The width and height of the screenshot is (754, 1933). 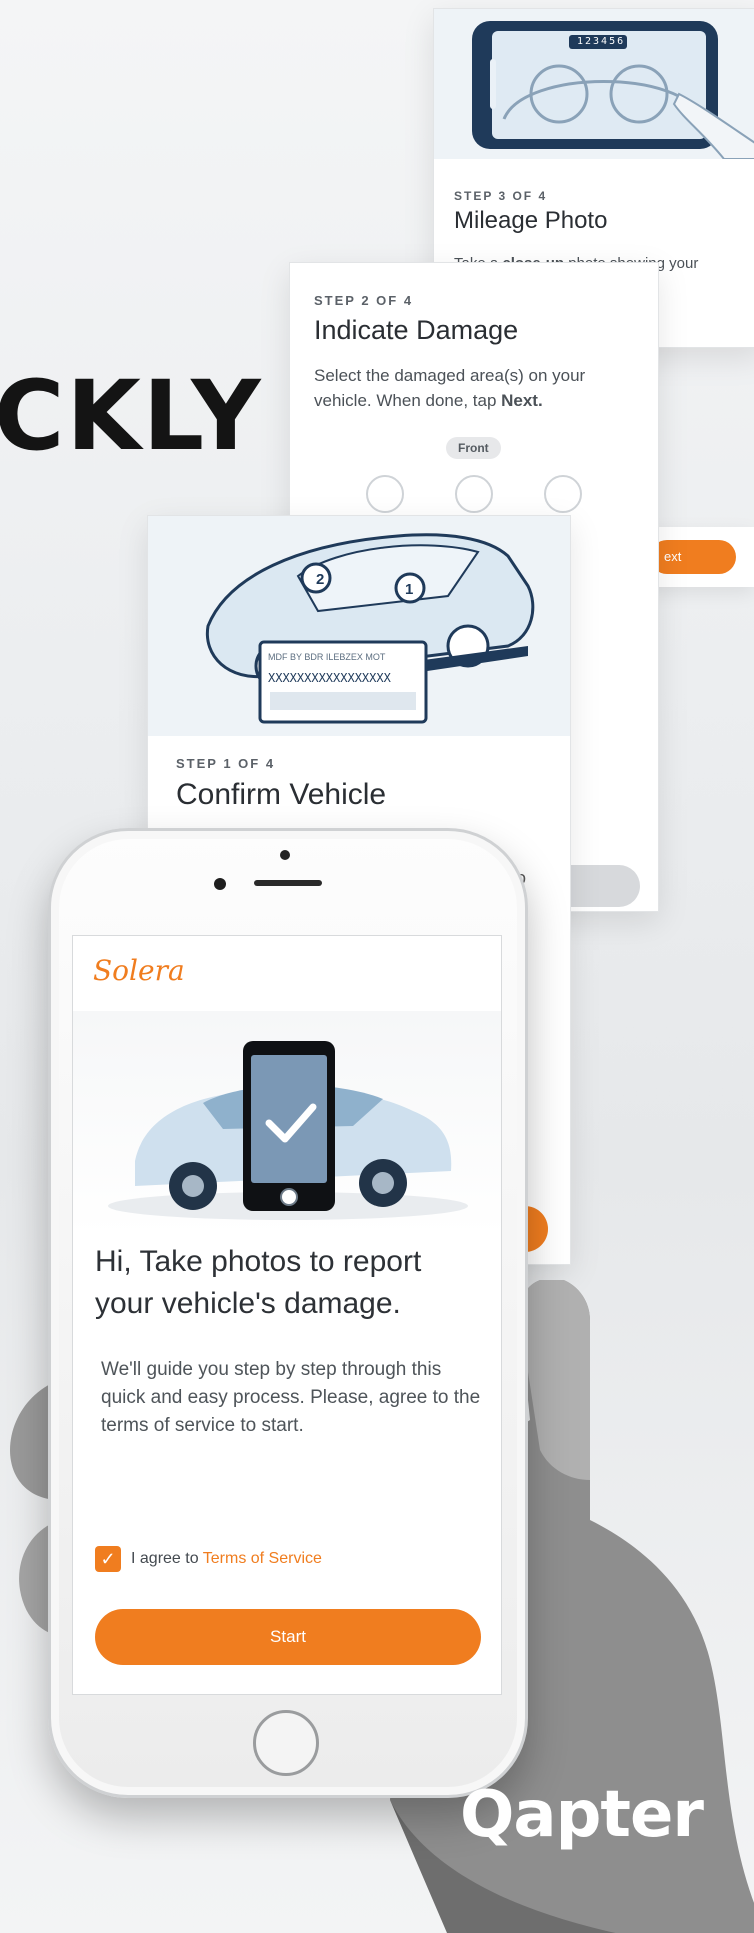 What do you see at coordinates (281, 794) in the screenshot?
I see `step1-title: Confirm Vehicle` at bounding box center [281, 794].